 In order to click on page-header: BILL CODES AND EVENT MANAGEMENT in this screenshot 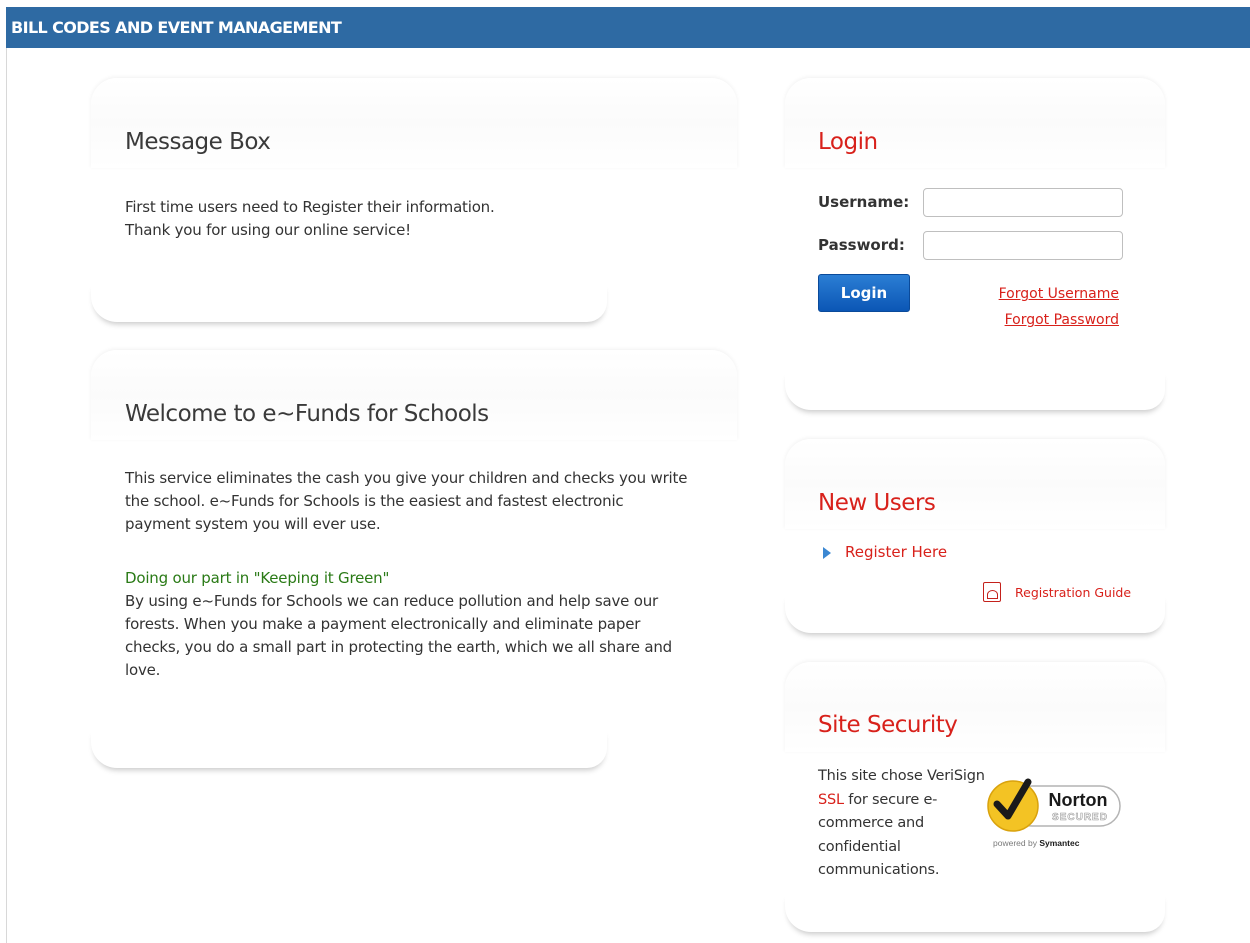, I will do `click(628, 27)`.